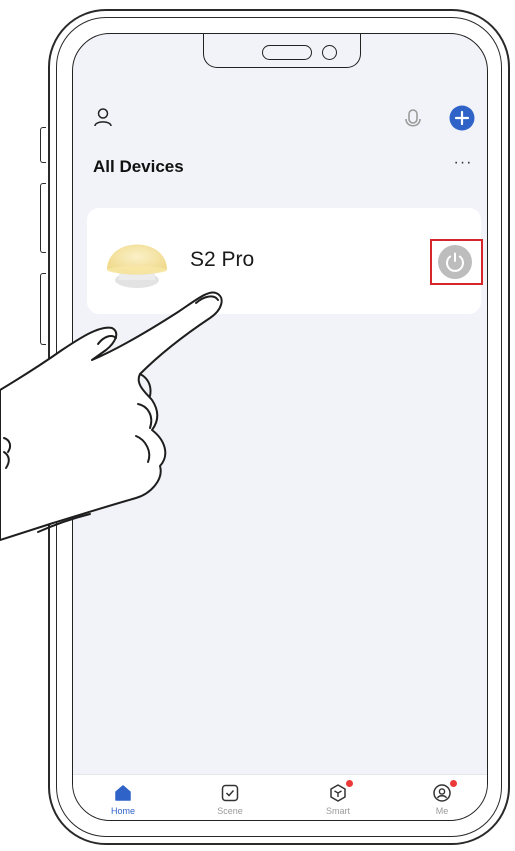 This screenshot has height=851, width=515. What do you see at coordinates (442, 811) in the screenshot?
I see `tab-label: Me` at bounding box center [442, 811].